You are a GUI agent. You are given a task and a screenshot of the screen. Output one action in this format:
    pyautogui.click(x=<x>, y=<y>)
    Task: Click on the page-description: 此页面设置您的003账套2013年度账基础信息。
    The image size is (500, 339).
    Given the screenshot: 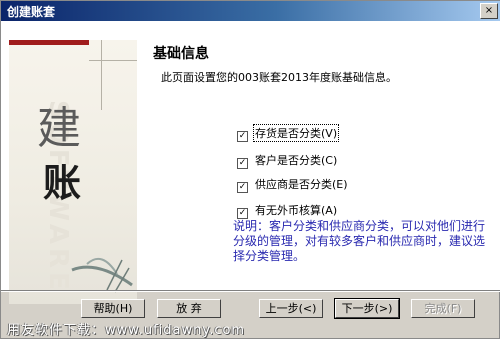 What is the action you would take?
    pyautogui.click(x=279, y=77)
    